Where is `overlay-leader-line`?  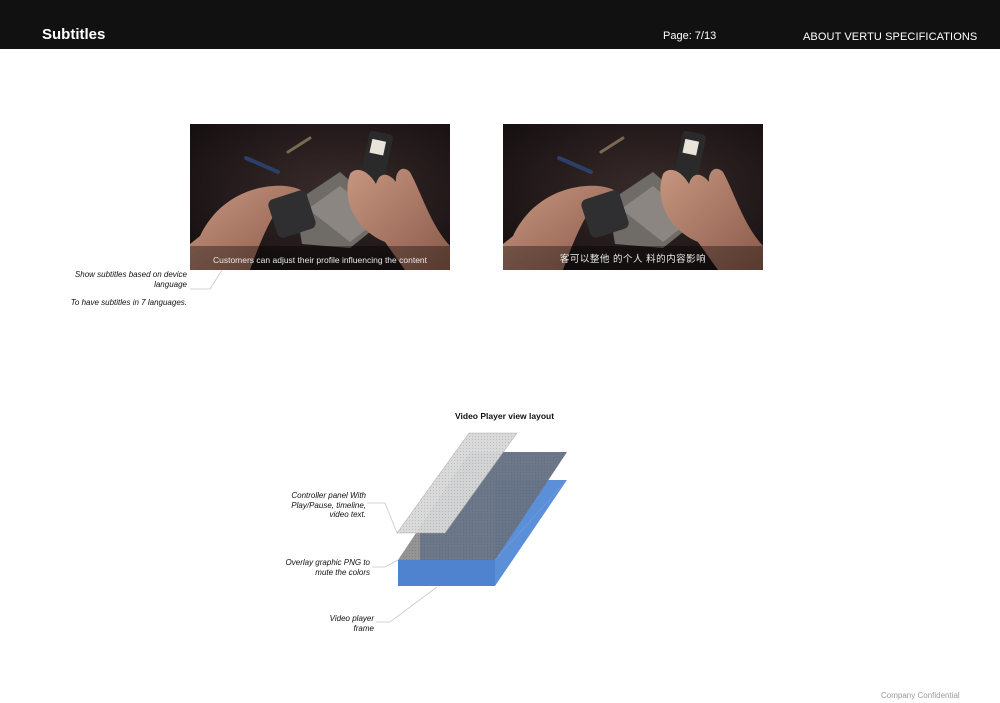 overlay-leader-line is located at coordinates (385, 563).